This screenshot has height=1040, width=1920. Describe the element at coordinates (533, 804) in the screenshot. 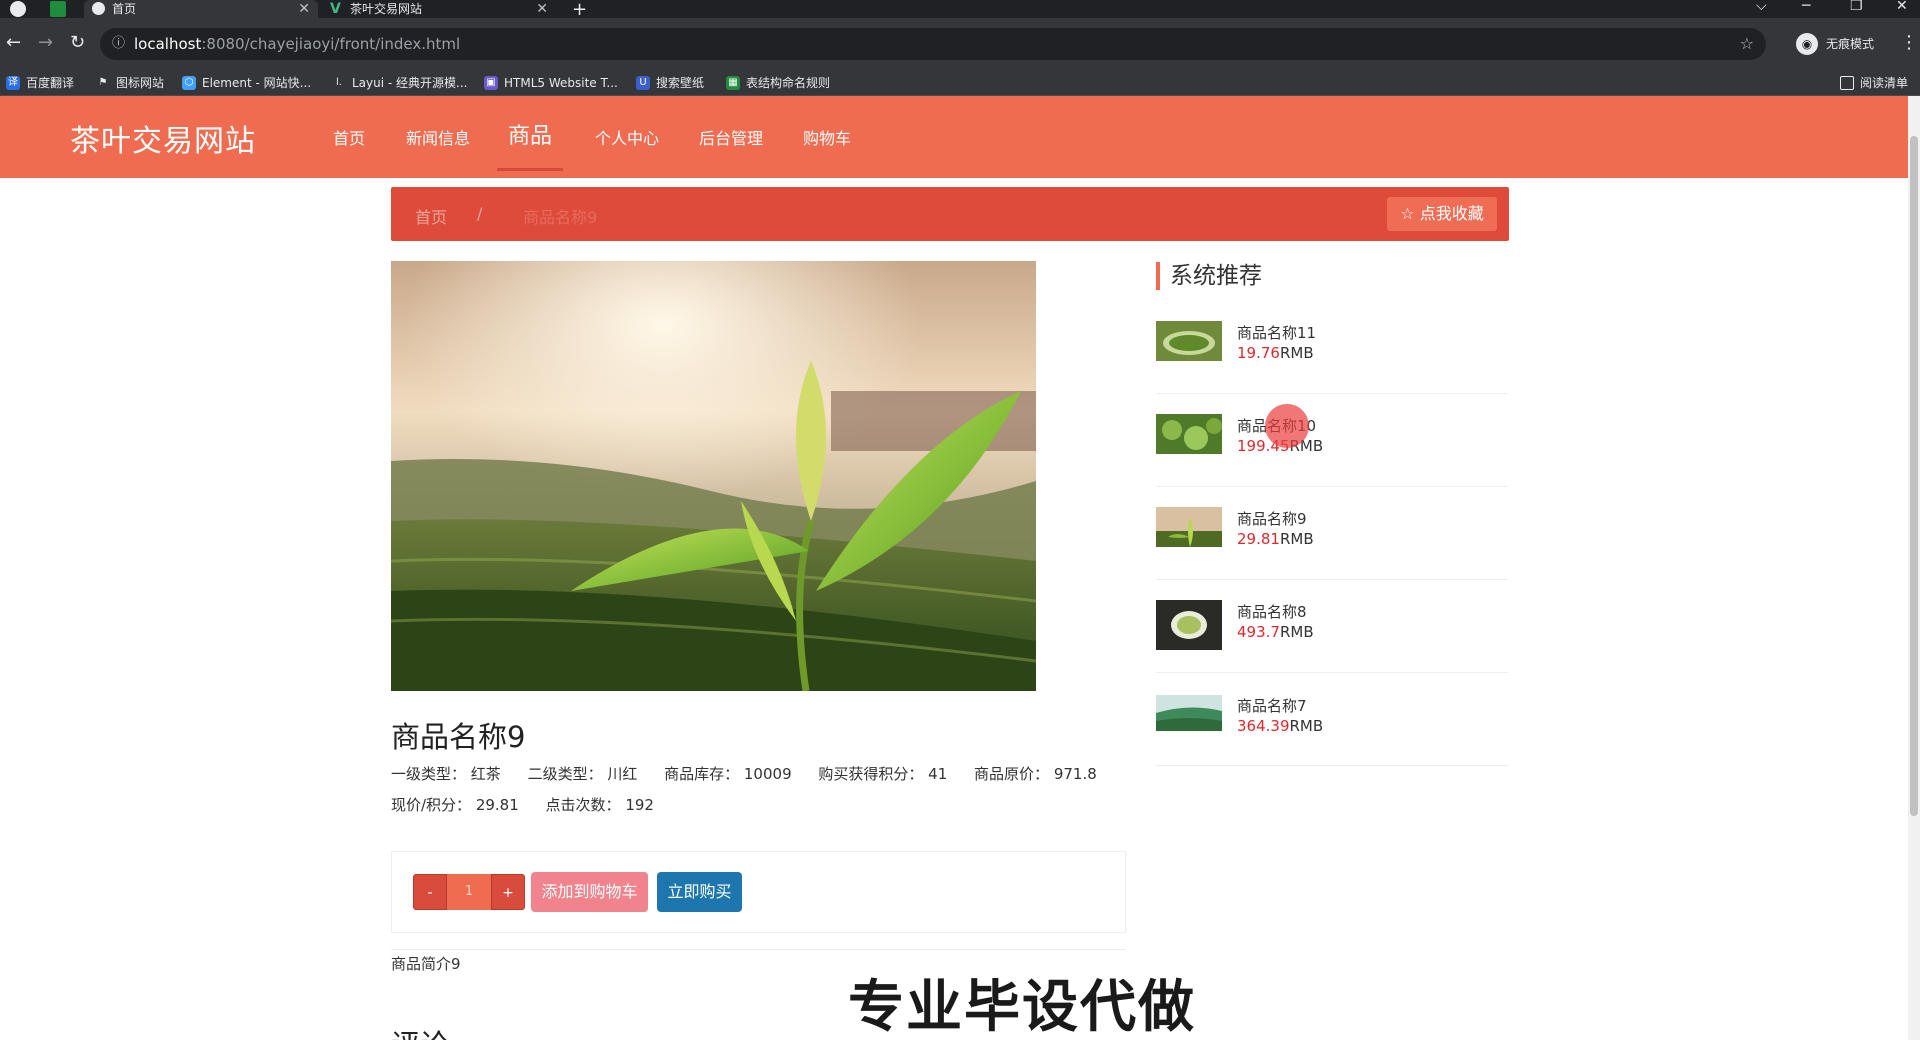

I see `product-specs-row-2: 现价/积分： 29.81 点击次数： 192` at that location.